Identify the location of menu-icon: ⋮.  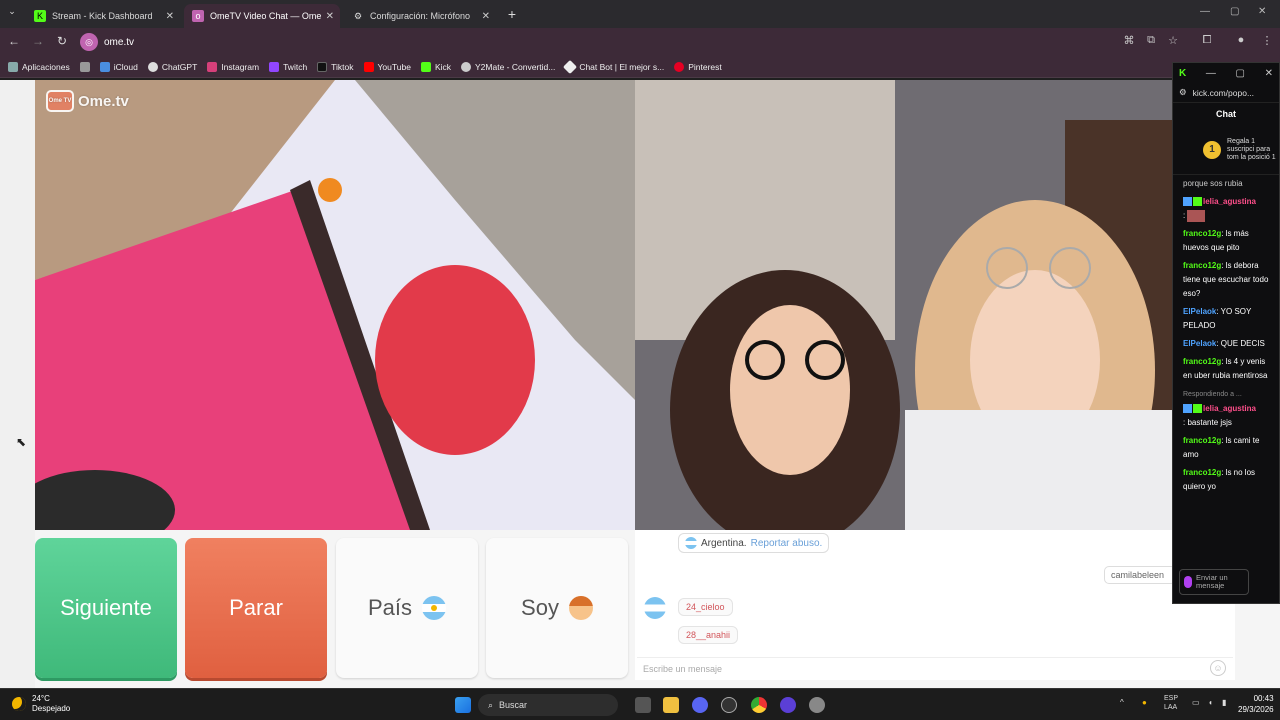
(1267, 40).